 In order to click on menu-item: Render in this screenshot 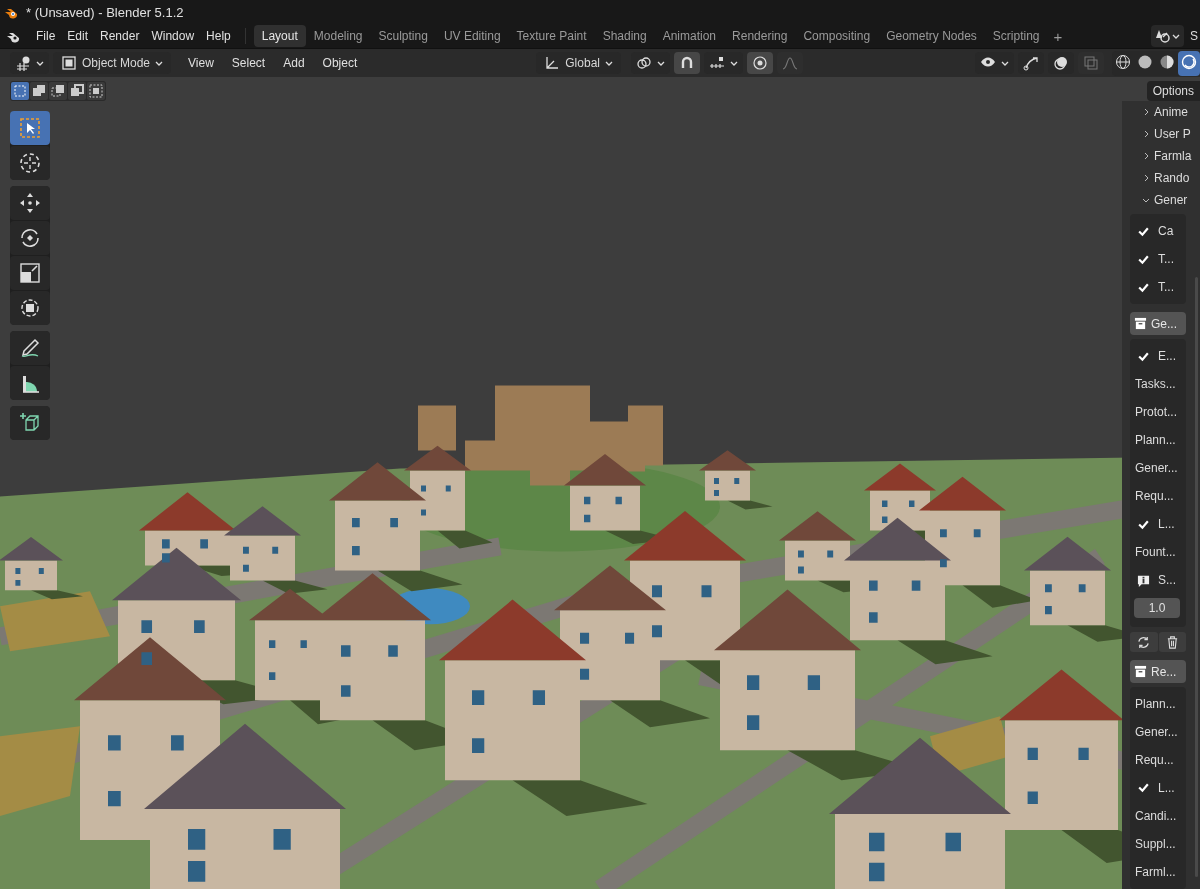, I will do `click(120, 36)`.